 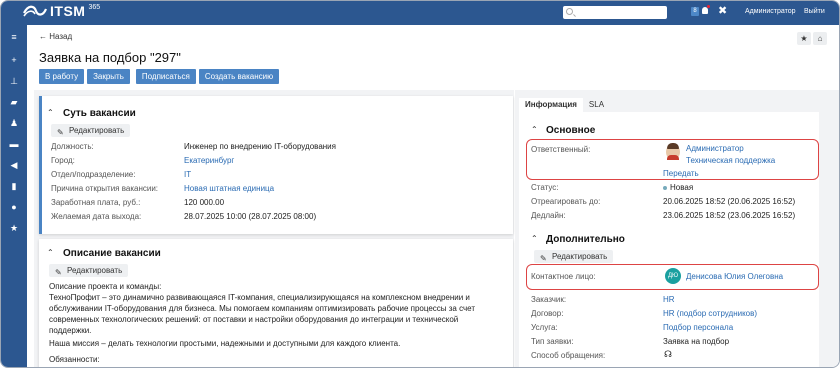 What do you see at coordinates (112, 253) in the screenshot?
I see `description-title: Описание вакансии` at bounding box center [112, 253].